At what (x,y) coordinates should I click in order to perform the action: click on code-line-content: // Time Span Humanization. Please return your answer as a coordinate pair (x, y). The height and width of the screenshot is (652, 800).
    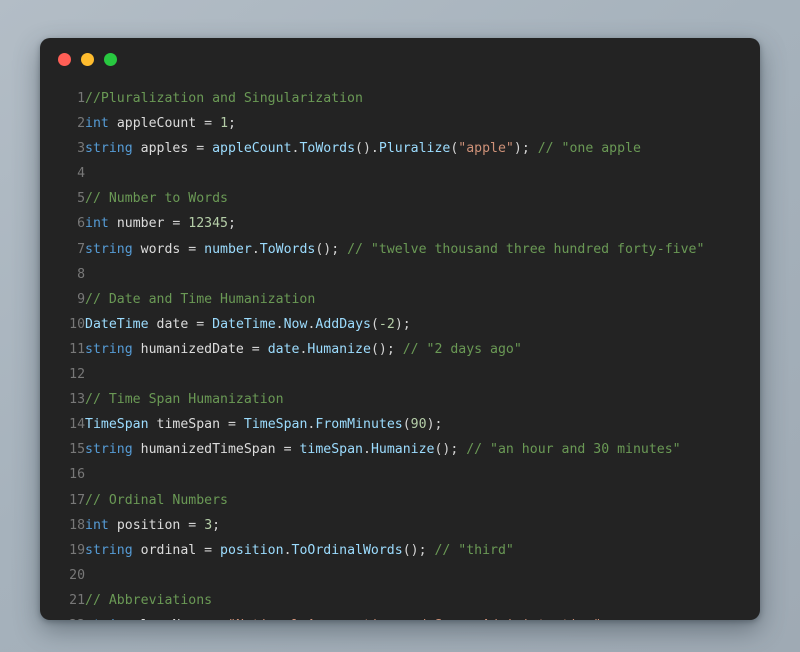
    Looking at the image, I should click on (422, 399).